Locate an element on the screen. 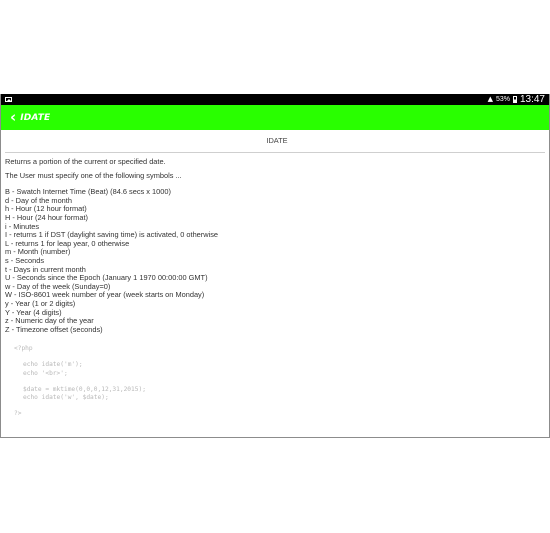 The height and width of the screenshot is (533, 550). list-item: s - Seconds is located at coordinates (25, 260).